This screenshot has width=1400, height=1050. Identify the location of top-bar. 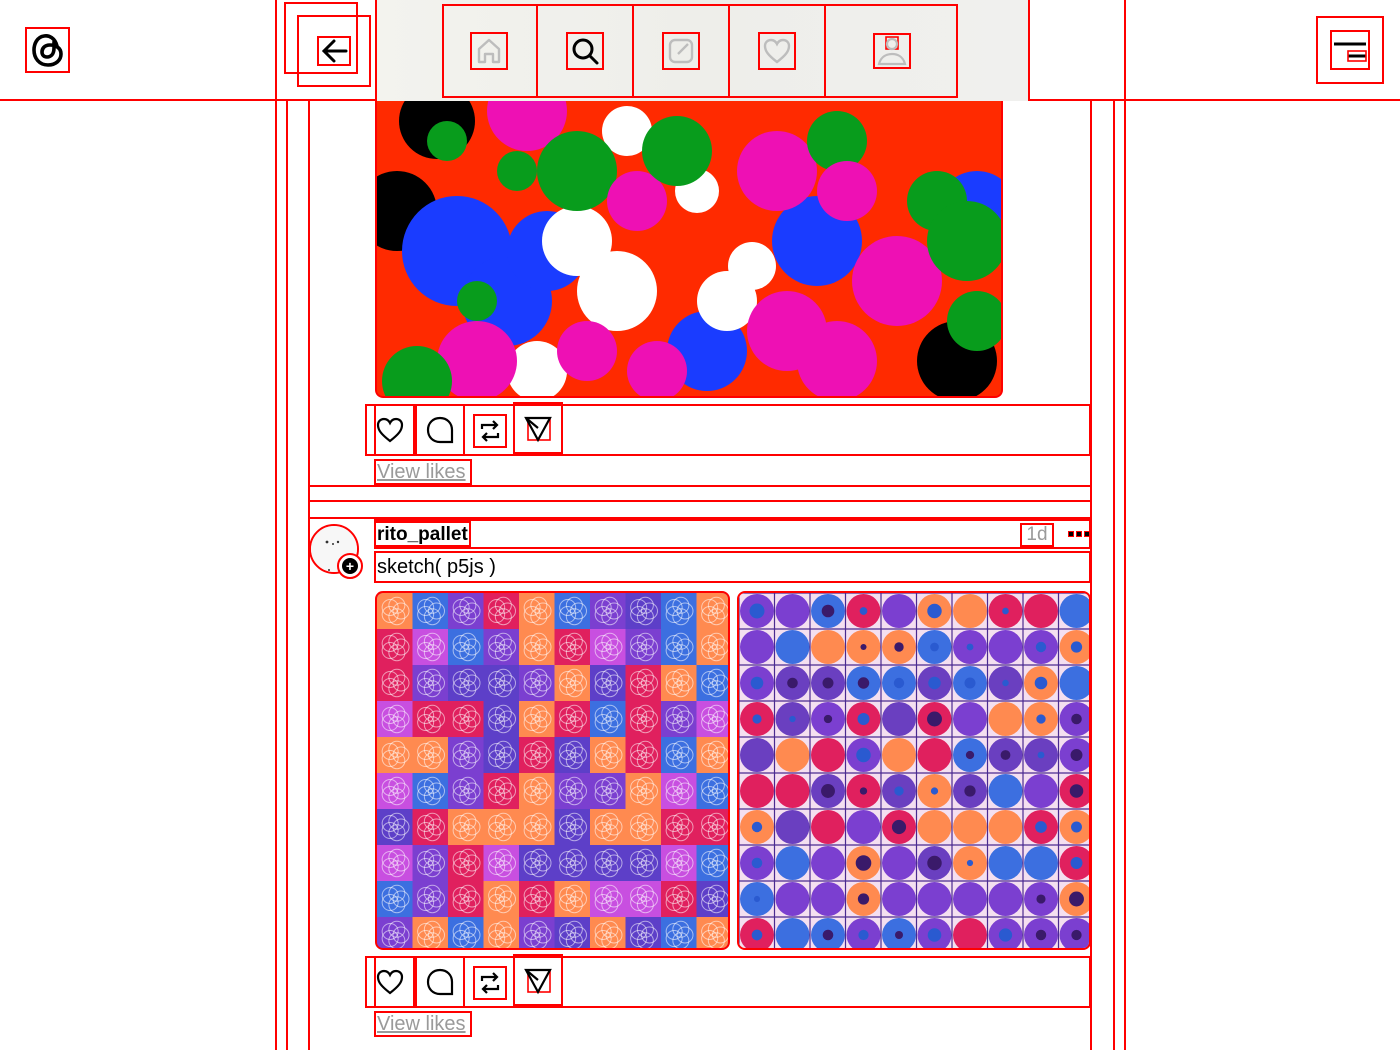
(700, 50).